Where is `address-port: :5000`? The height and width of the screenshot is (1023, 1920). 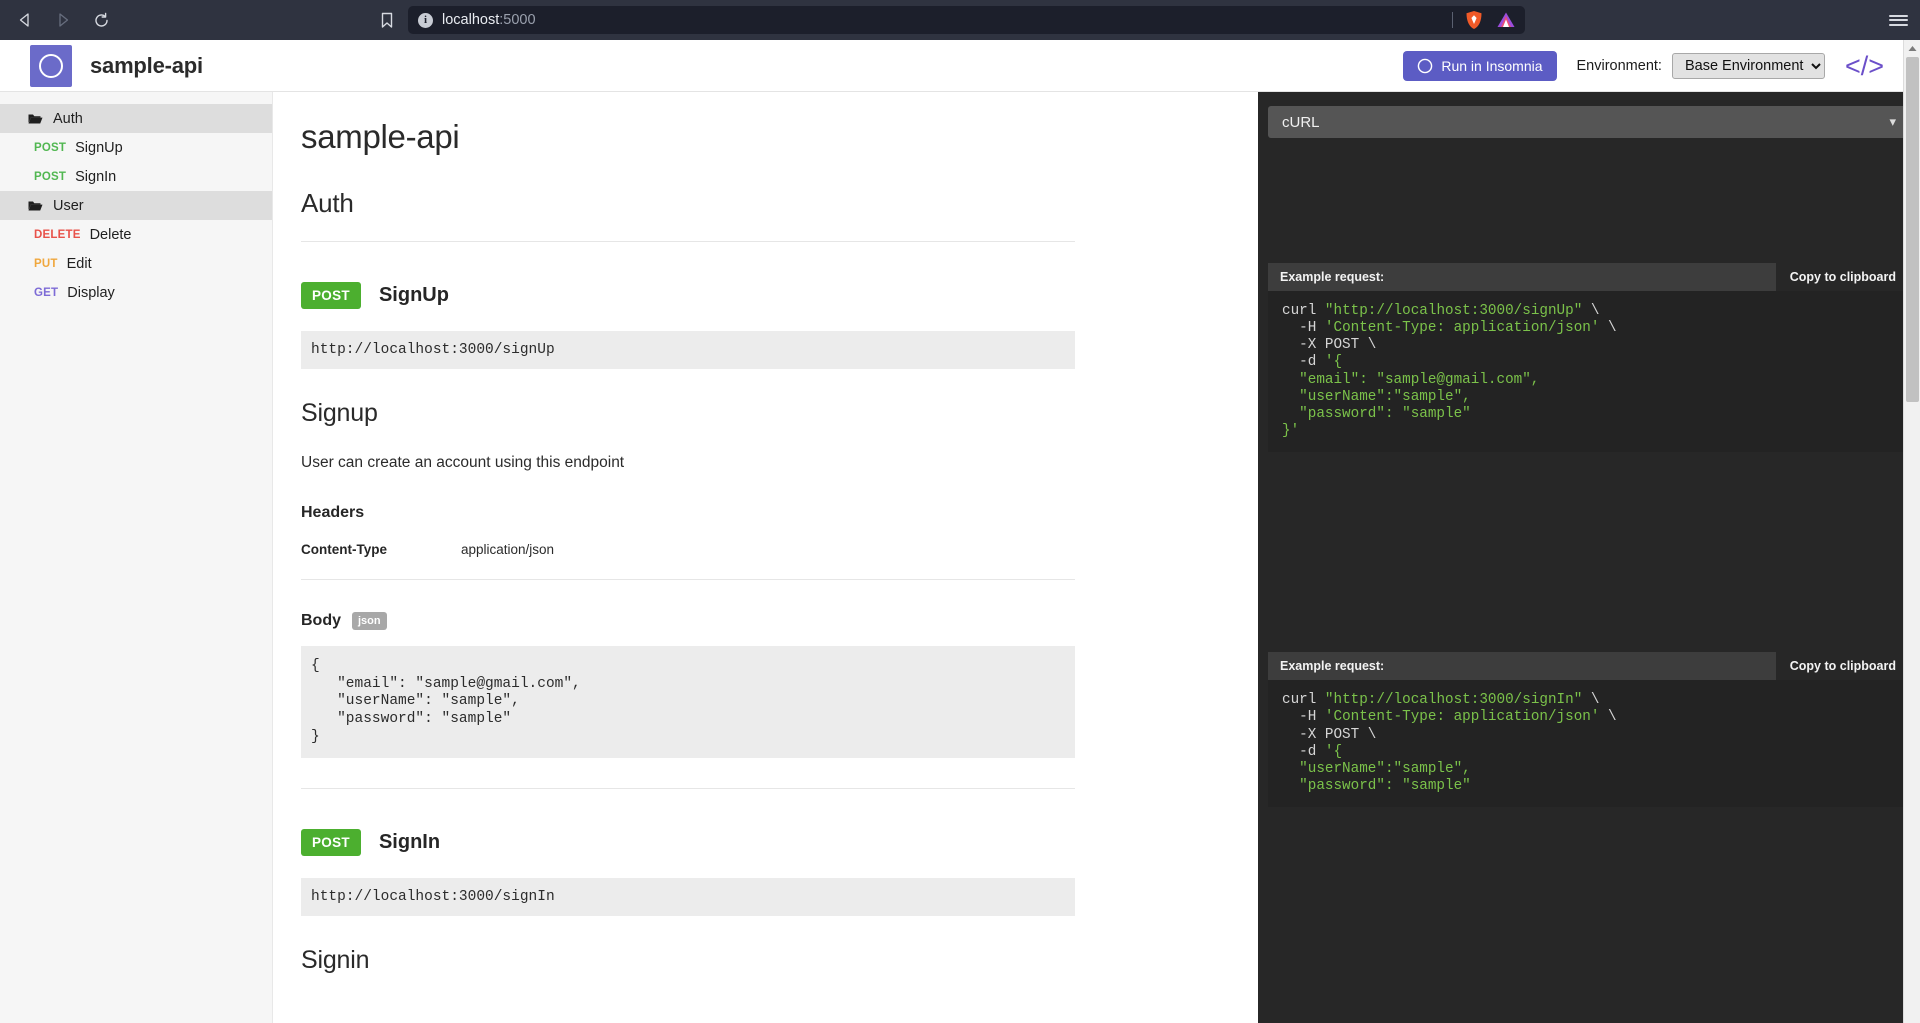 address-port: :5000 is located at coordinates (517, 20).